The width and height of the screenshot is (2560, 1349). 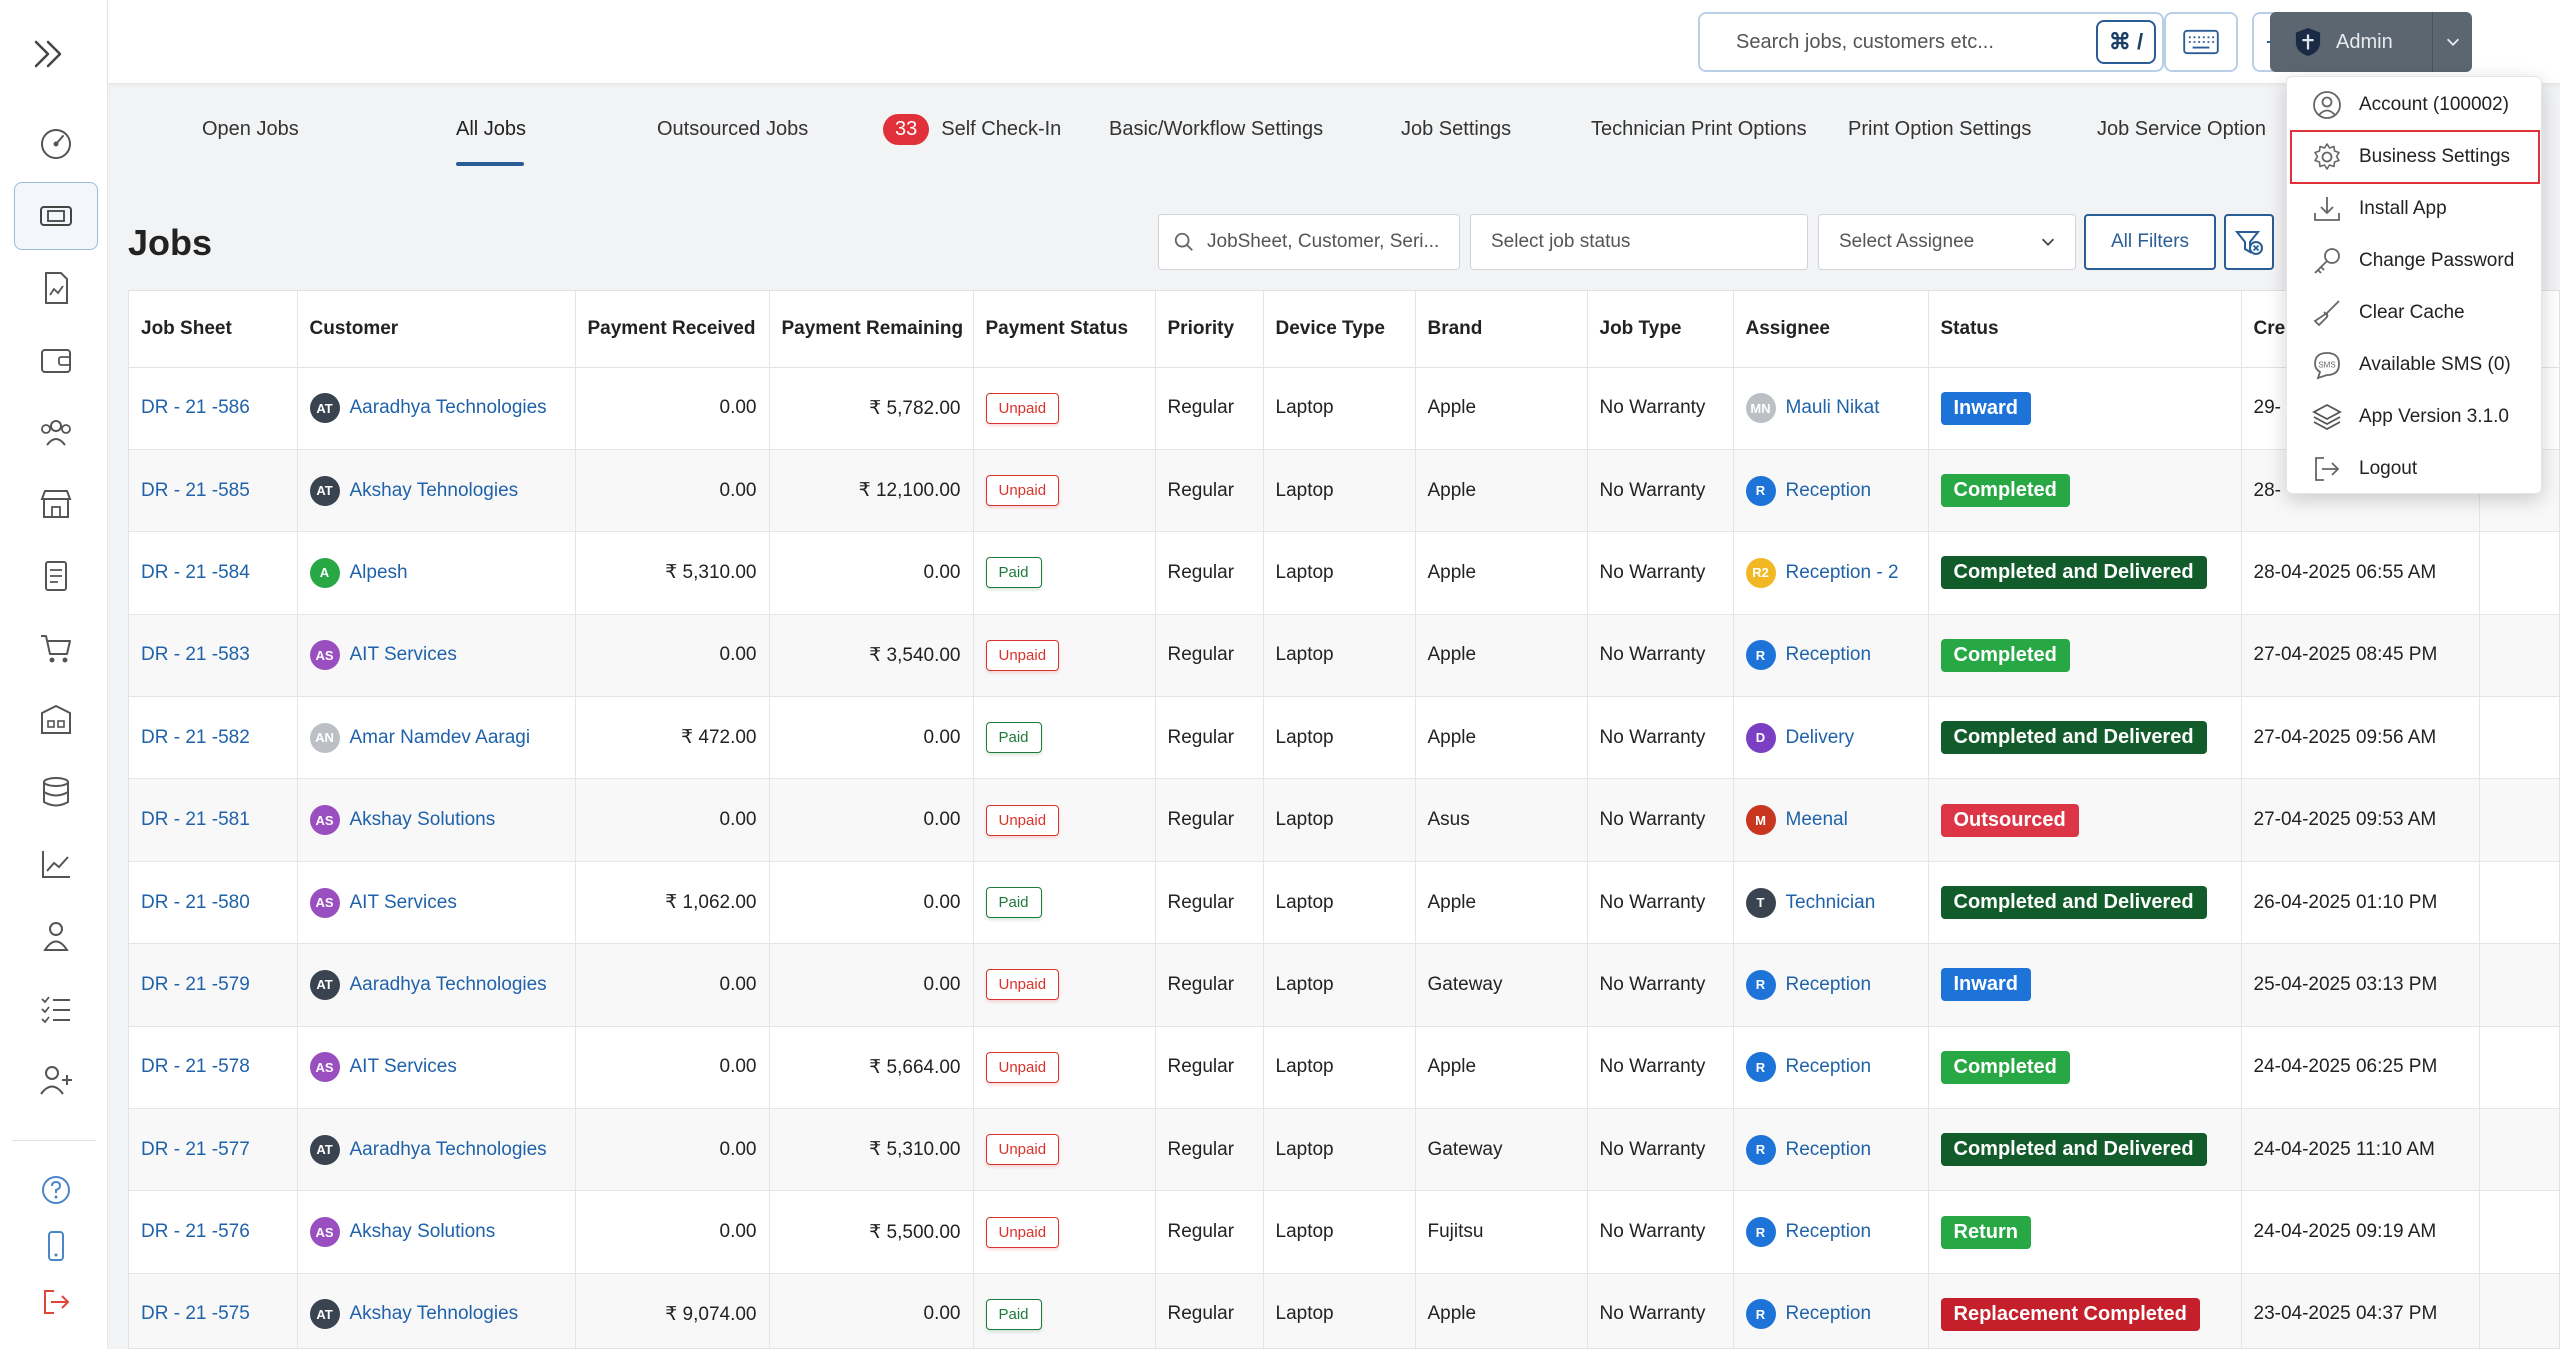 What do you see at coordinates (1209, 329) in the screenshot?
I see `column-header: Priority` at bounding box center [1209, 329].